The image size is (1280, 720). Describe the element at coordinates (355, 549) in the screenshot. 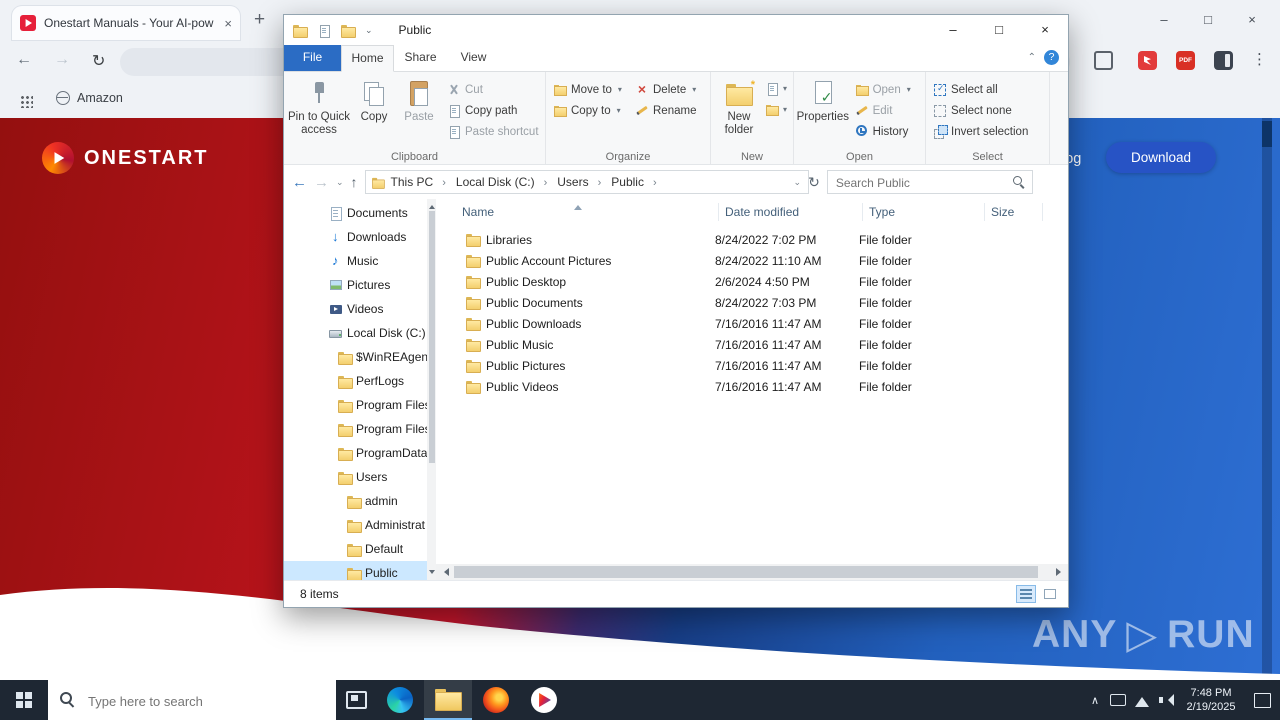

I see `nav-item: Default` at that location.